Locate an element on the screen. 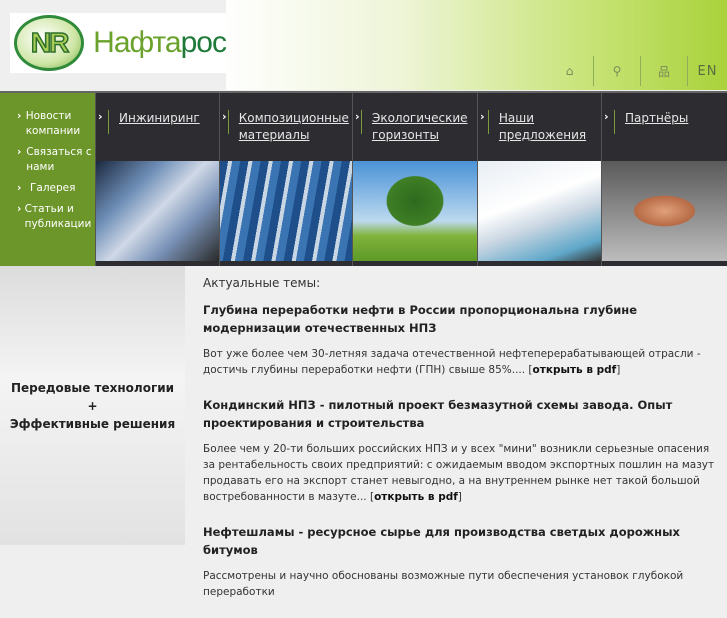  sitemap-icon: 品 is located at coordinates (663, 71).